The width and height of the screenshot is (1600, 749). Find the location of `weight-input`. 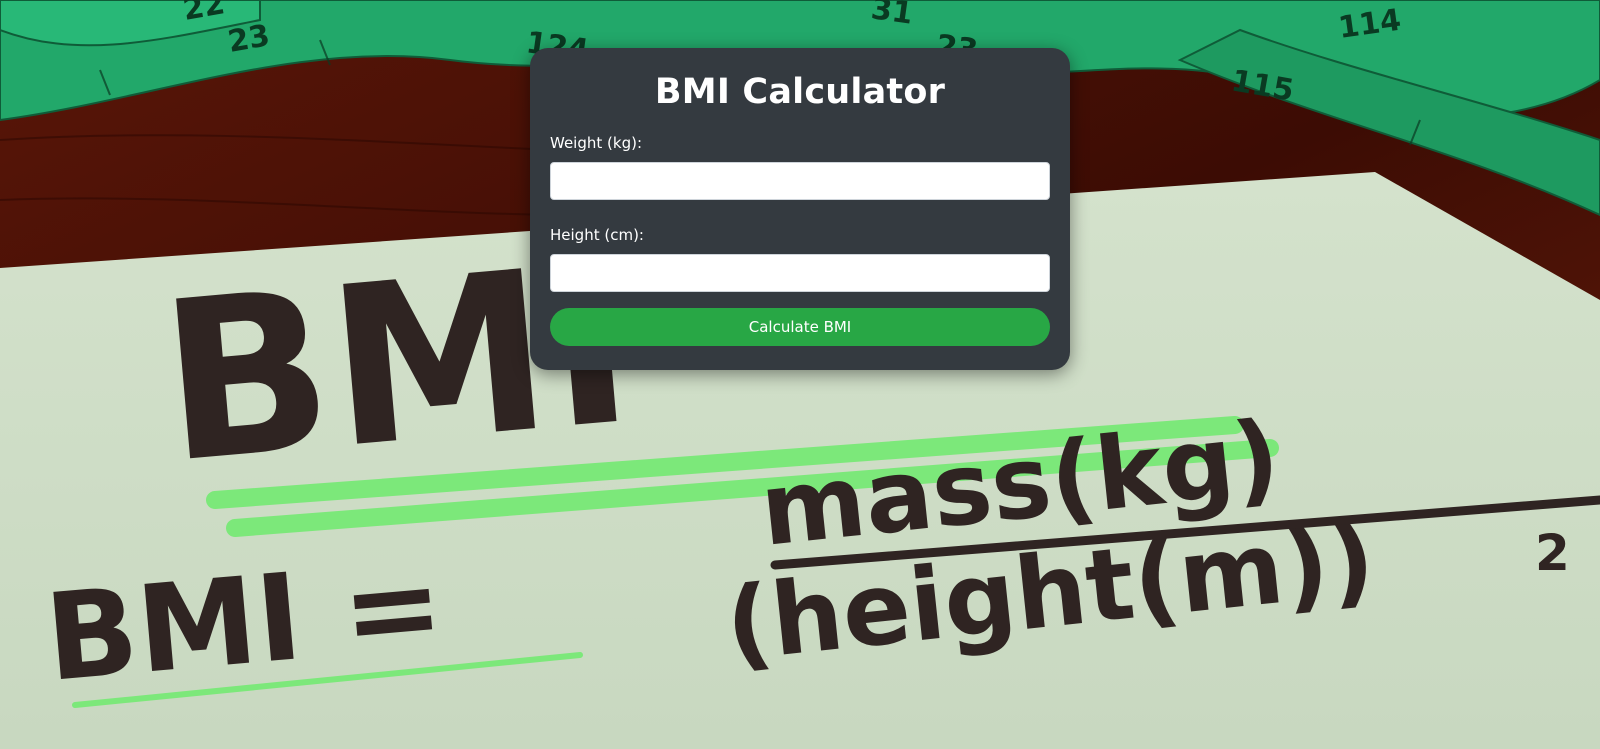

weight-input is located at coordinates (800, 181).